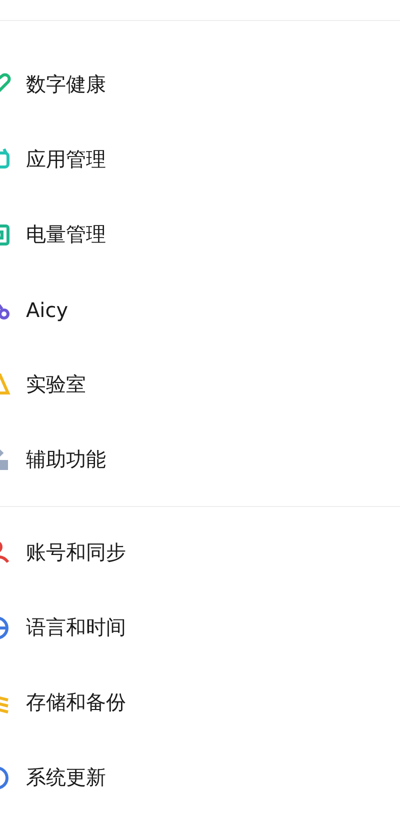 The width and height of the screenshot is (400, 840). I want to click on battery-icon, so click(6, 235).